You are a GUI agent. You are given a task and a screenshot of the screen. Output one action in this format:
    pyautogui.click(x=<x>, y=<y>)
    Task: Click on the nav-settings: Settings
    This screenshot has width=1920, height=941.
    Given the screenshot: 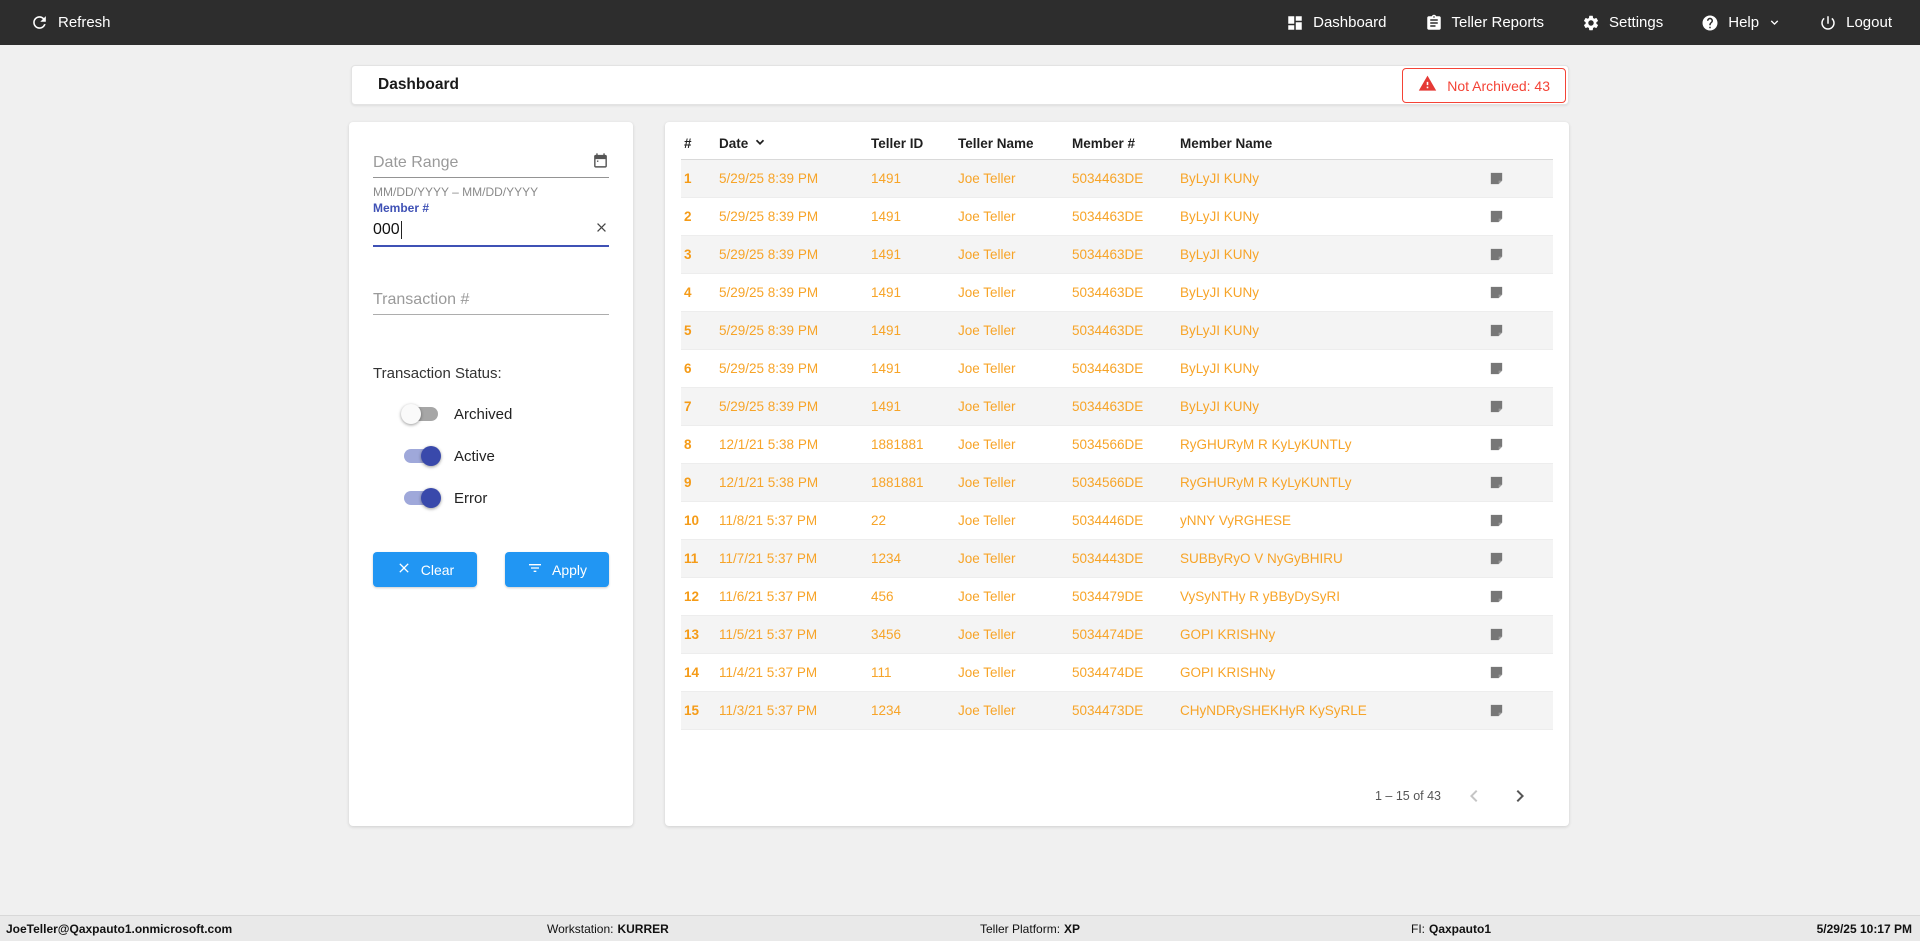 What is the action you would take?
    pyautogui.click(x=1622, y=23)
    